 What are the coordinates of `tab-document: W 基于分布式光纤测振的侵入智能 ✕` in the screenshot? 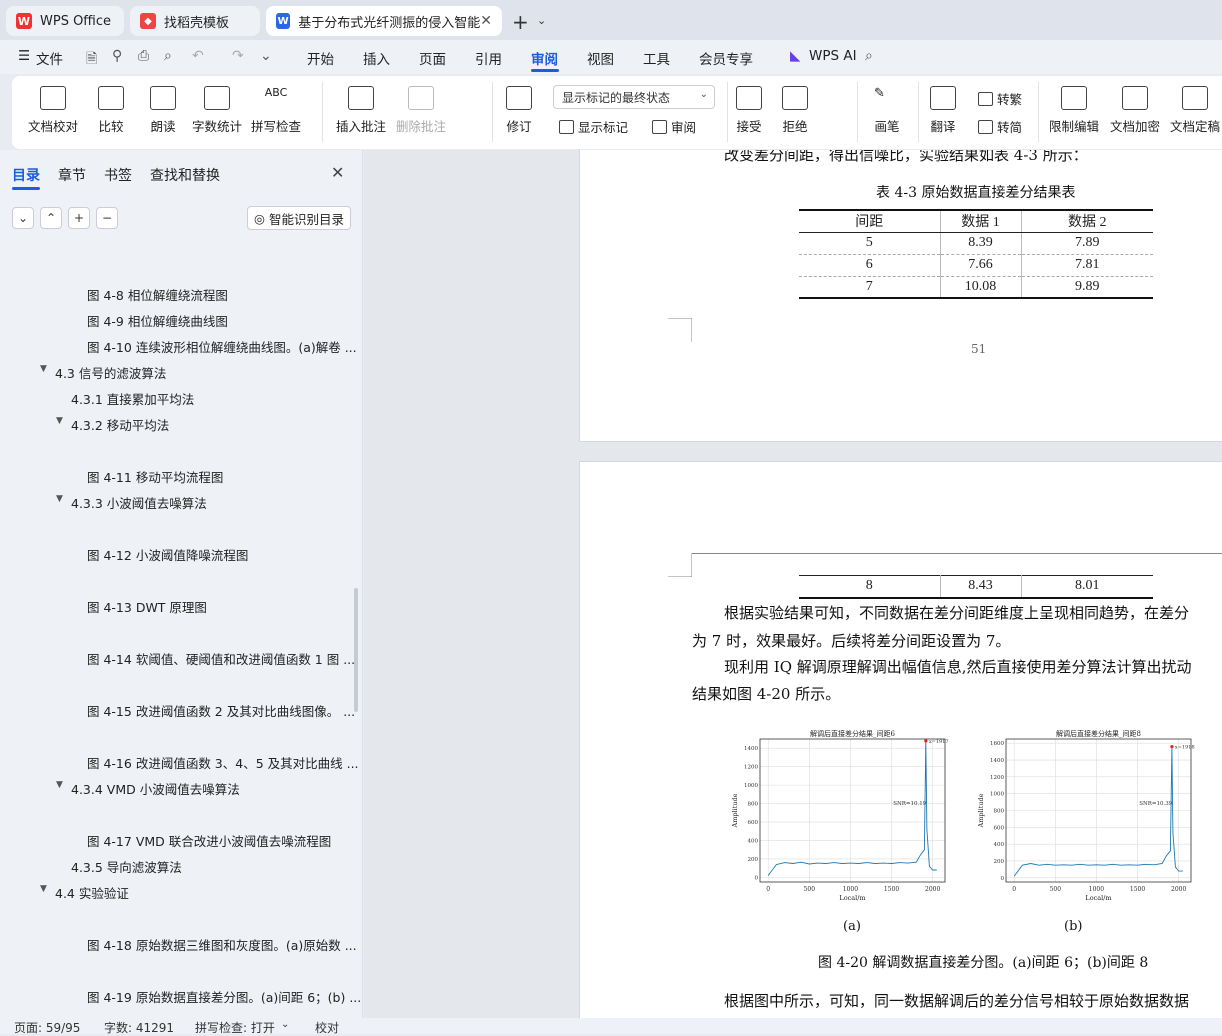 It's located at (384, 21).